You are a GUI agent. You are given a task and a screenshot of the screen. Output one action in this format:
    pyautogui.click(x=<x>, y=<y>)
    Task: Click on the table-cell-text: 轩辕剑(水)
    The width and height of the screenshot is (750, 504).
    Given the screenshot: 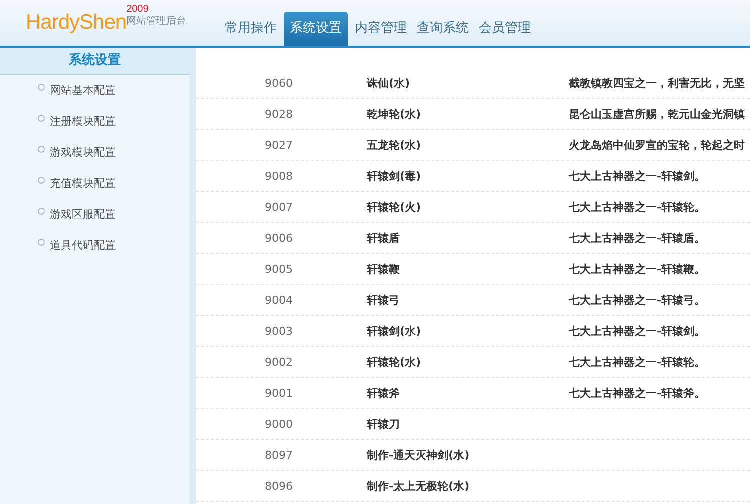 What is the action you would take?
    pyautogui.click(x=394, y=331)
    